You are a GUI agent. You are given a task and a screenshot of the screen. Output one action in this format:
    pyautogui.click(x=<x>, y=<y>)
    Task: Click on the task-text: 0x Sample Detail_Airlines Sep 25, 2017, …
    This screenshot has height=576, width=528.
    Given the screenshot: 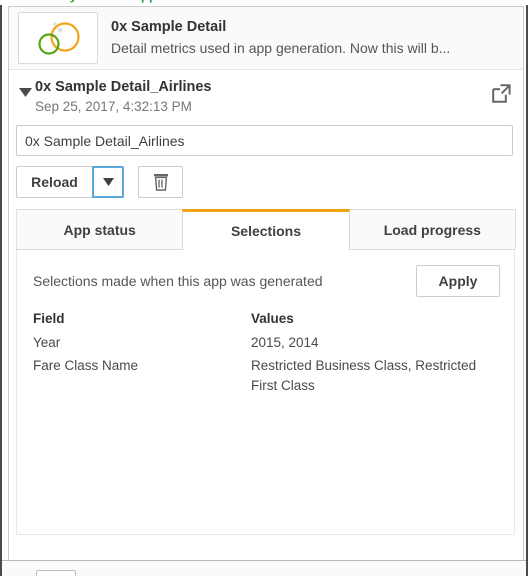 What is the action you would take?
    pyautogui.click(x=260, y=97)
    